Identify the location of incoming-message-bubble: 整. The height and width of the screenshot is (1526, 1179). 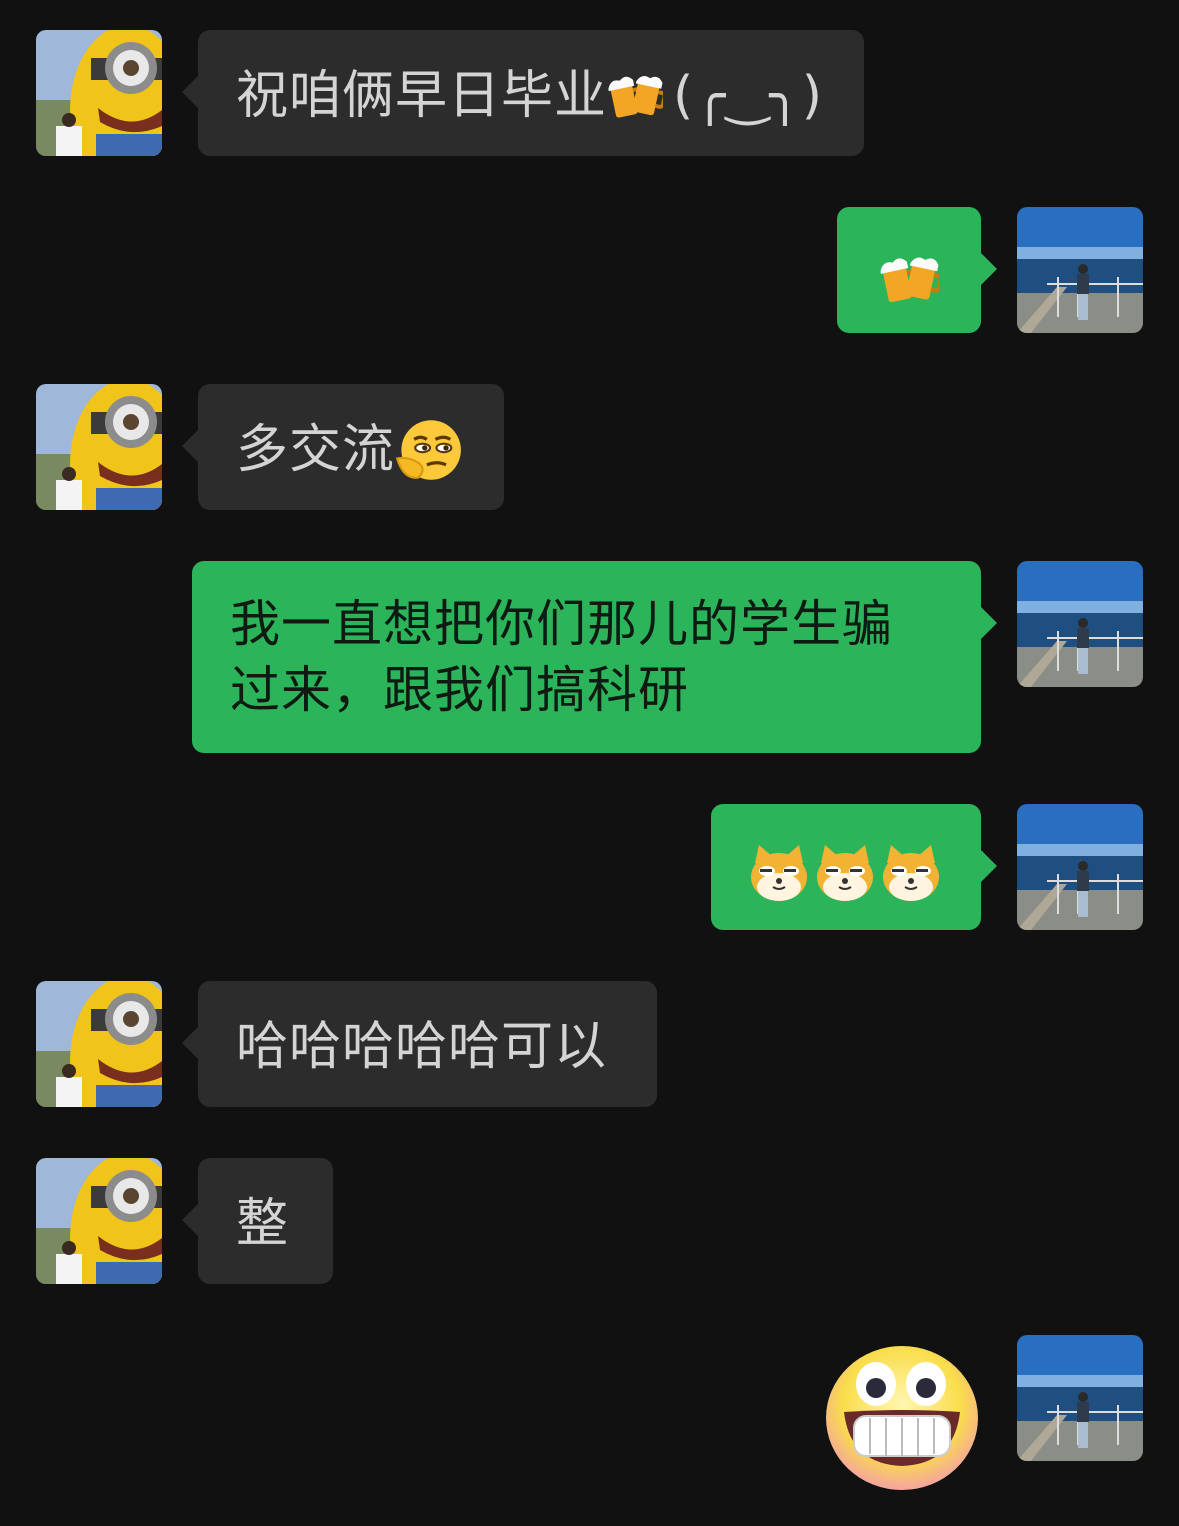
(257, 1221).